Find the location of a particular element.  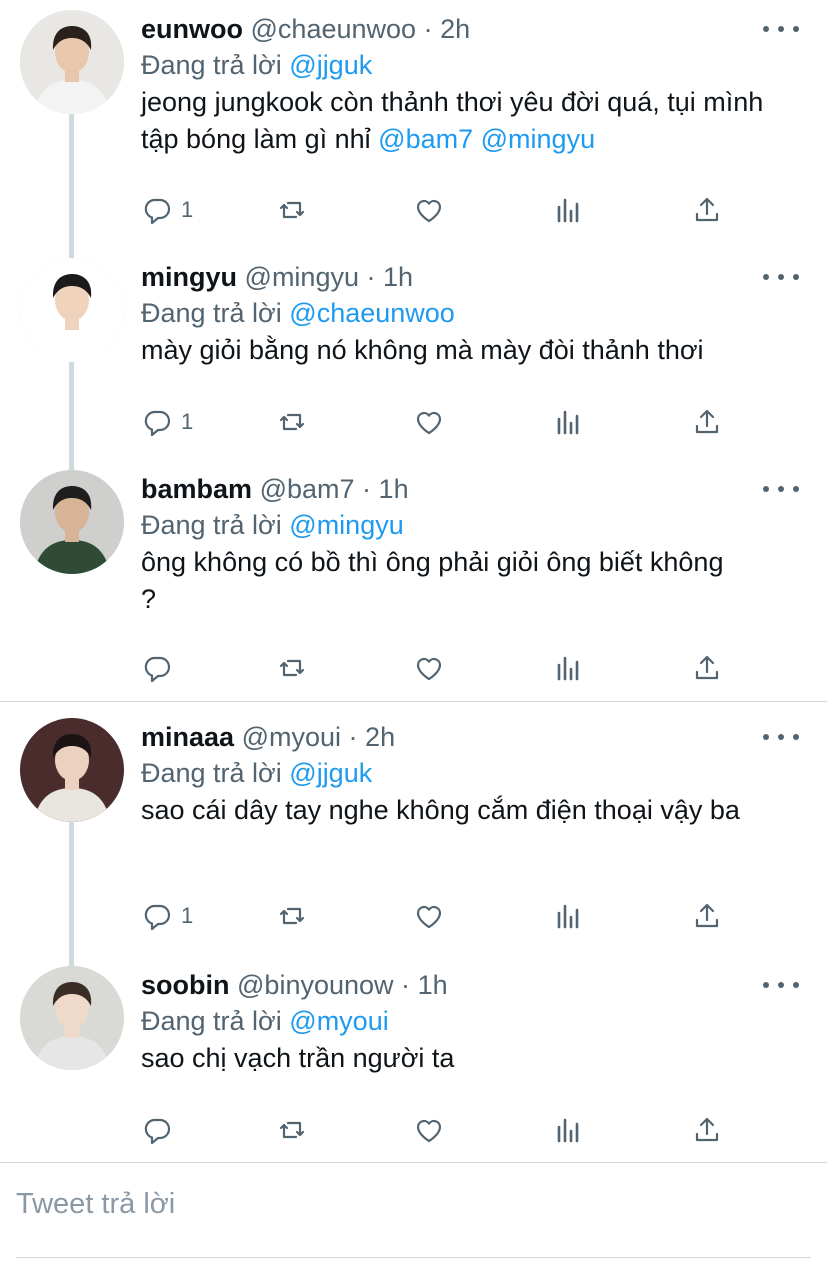

tweet-header: soobin @binyounow · 1h is located at coordinates (294, 985).